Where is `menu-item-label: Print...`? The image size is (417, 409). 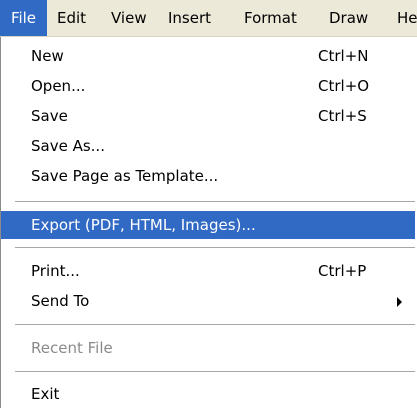
menu-item-label: Print... is located at coordinates (55, 271).